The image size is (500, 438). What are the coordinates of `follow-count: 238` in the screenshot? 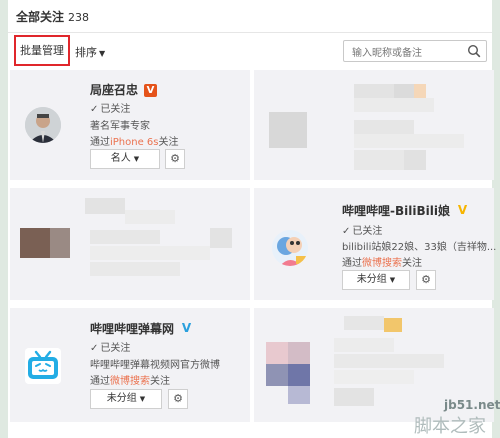 It's located at (79, 17).